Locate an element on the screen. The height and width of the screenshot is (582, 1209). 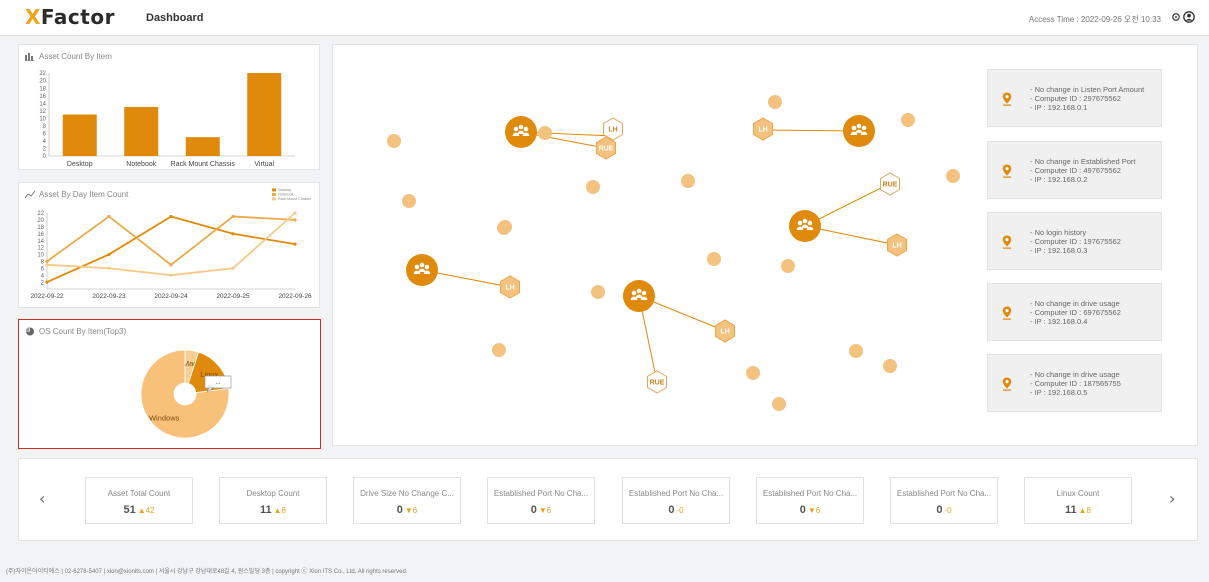
series-line-desktop is located at coordinates (171, 249).